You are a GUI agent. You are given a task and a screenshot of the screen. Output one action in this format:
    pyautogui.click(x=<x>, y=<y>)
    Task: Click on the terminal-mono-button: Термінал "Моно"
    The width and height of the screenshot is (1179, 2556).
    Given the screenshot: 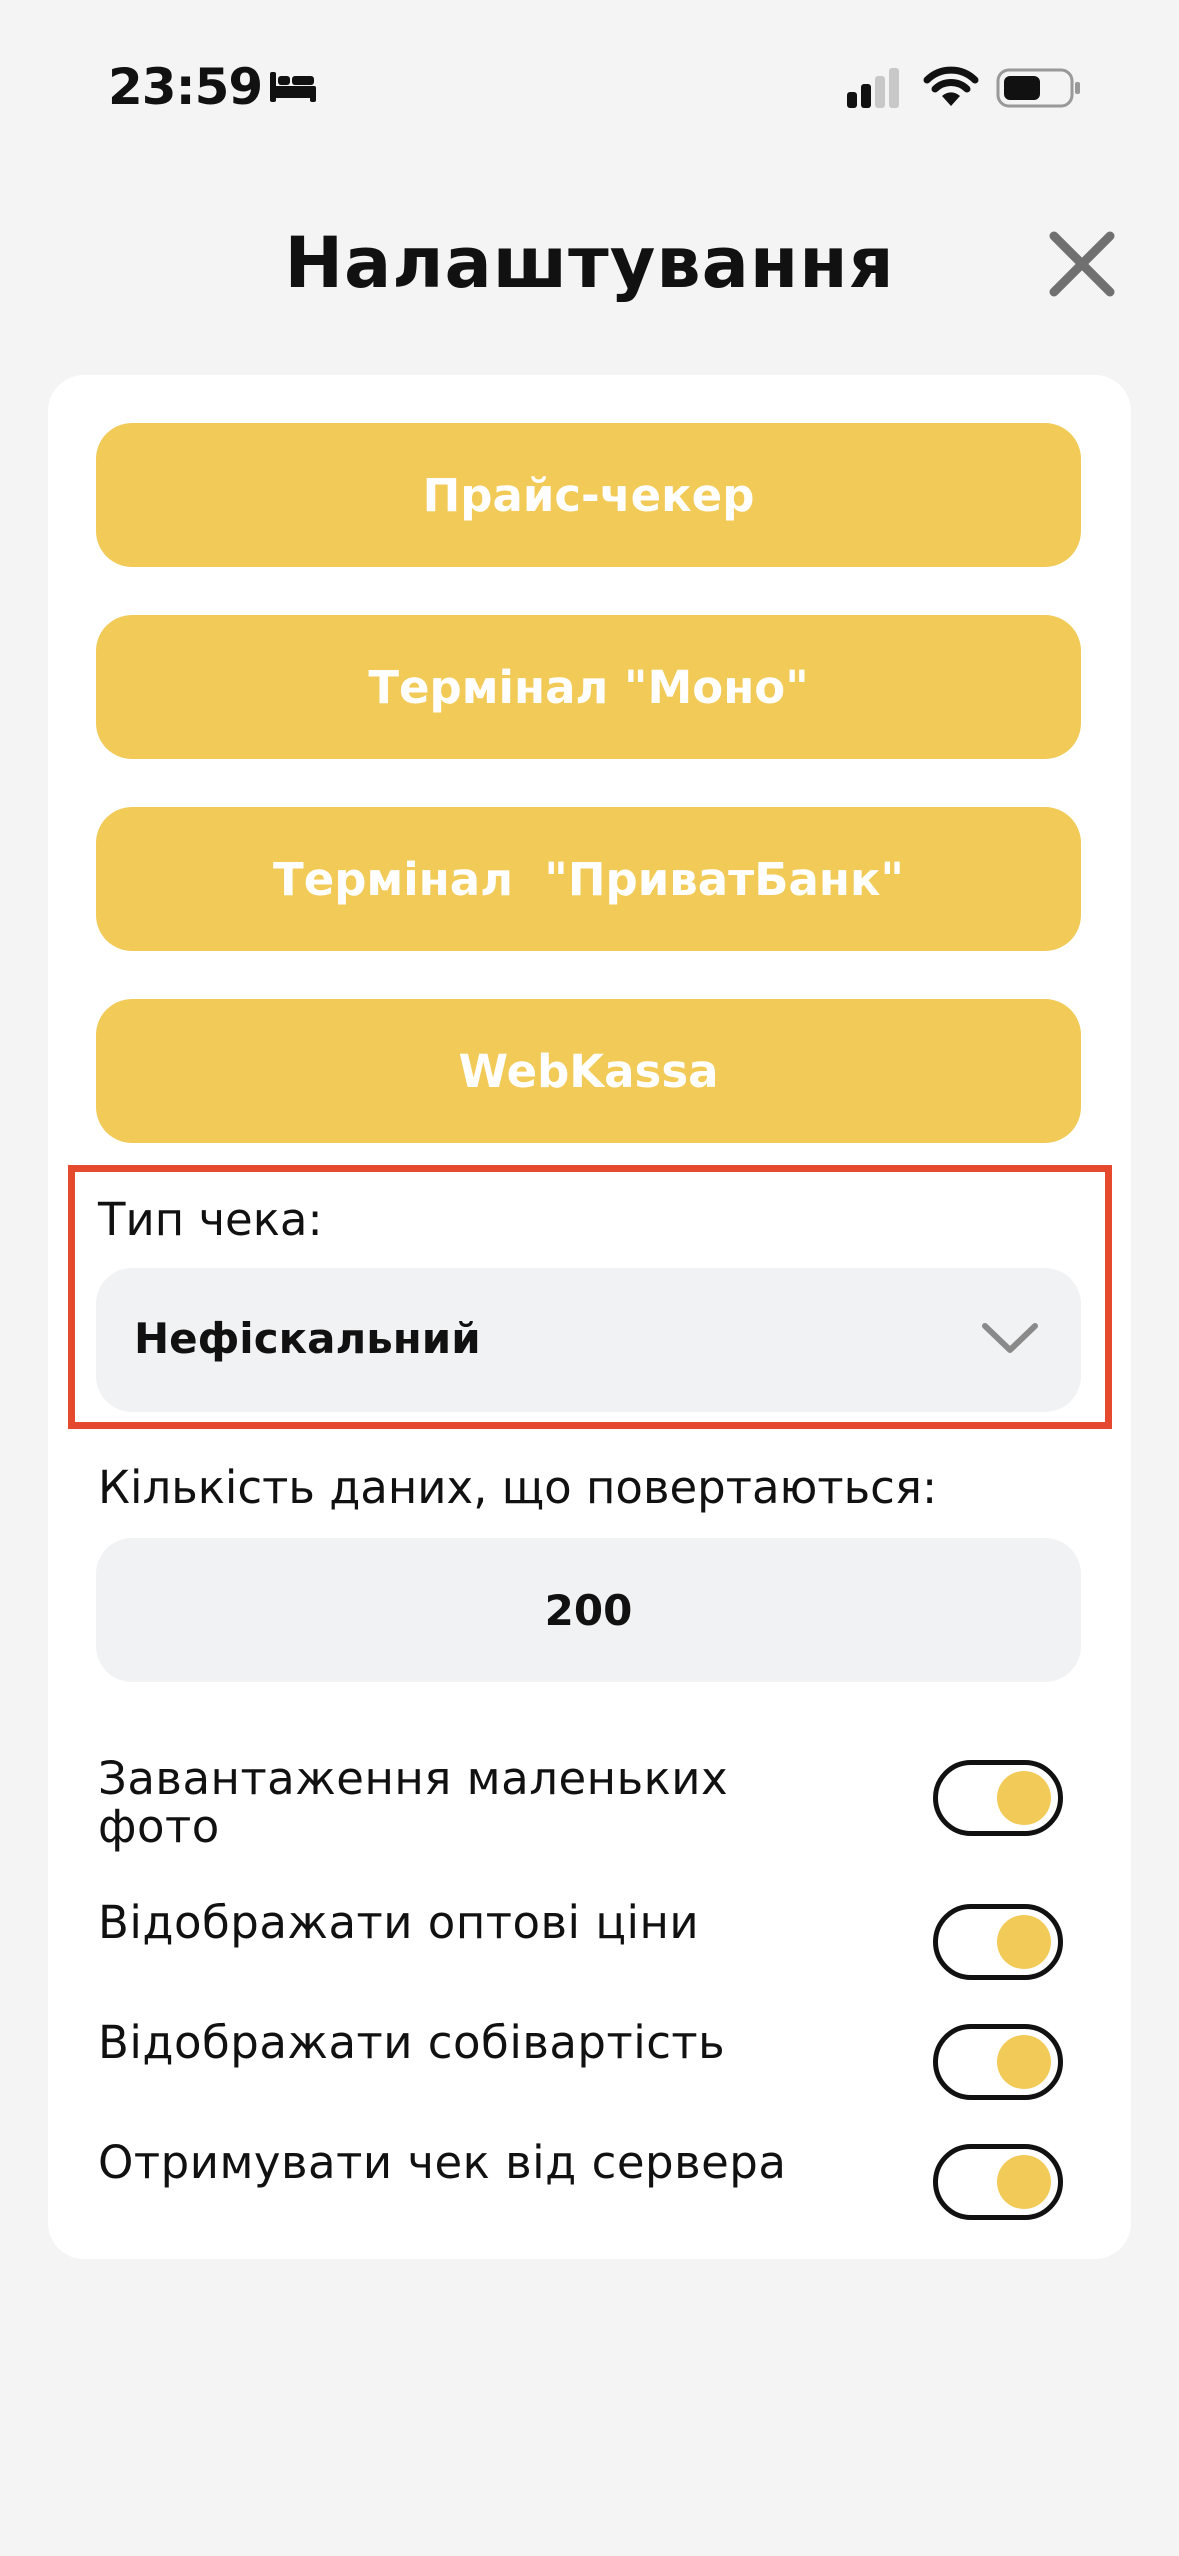 What is the action you would take?
    pyautogui.click(x=588, y=687)
    